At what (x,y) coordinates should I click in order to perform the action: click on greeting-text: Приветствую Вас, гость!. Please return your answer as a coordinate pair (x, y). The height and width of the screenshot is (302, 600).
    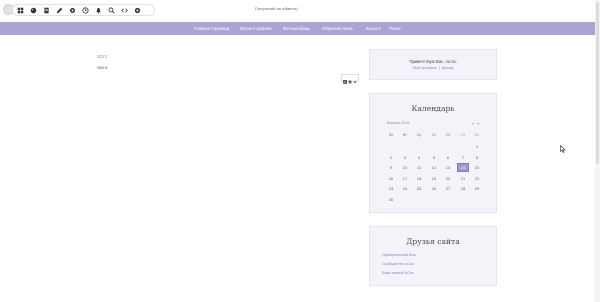
    Looking at the image, I should click on (433, 61).